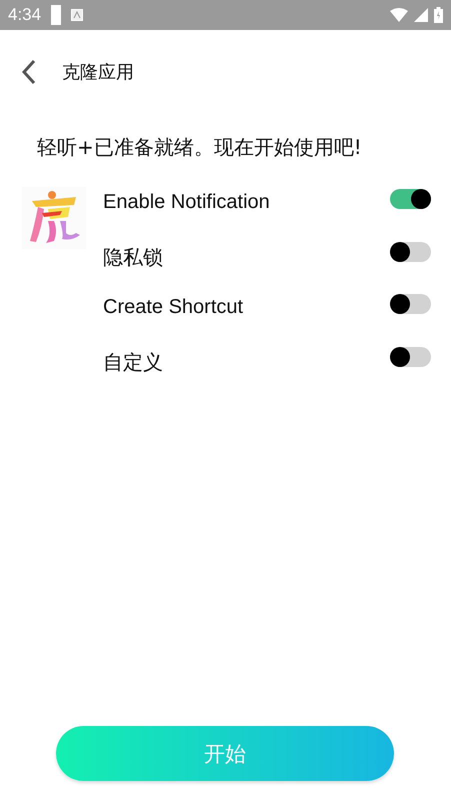 Image resolution: width=451 pixels, height=801 pixels. Describe the element at coordinates (438, 15) in the screenshot. I see `battery-icon` at that location.